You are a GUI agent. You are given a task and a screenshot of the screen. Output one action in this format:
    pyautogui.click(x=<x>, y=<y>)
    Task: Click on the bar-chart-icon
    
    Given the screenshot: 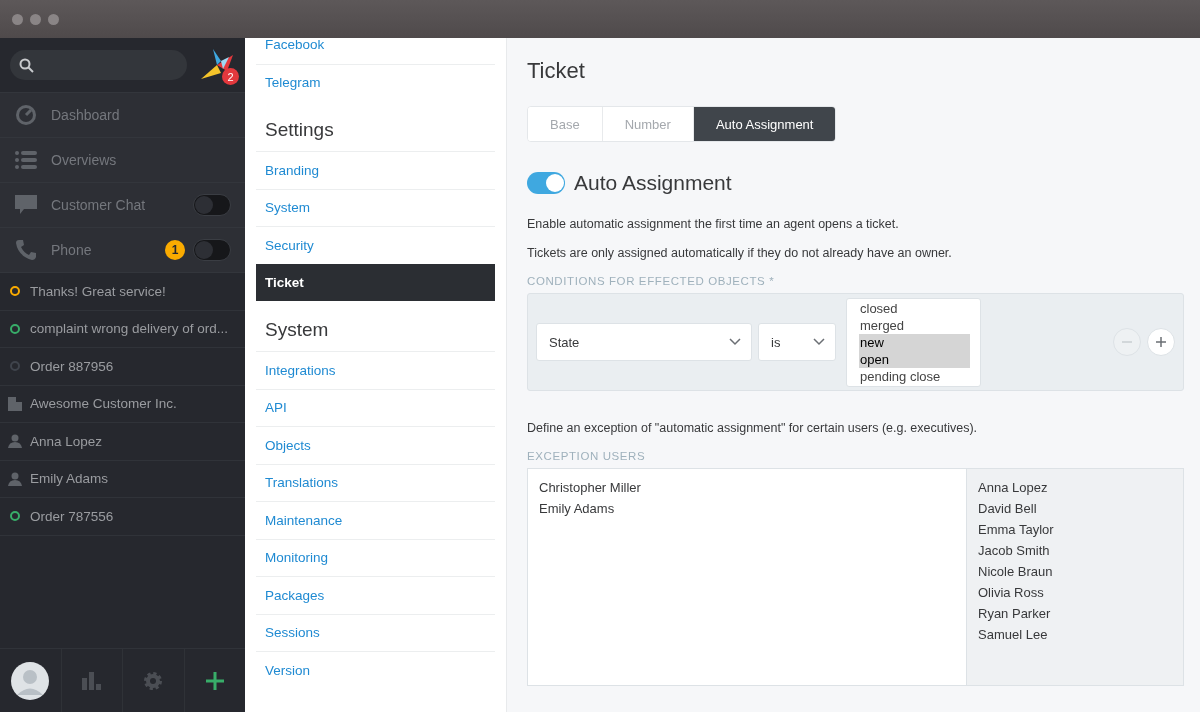 What is the action you would take?
    pyautogui.click(x=91, y=680)
    